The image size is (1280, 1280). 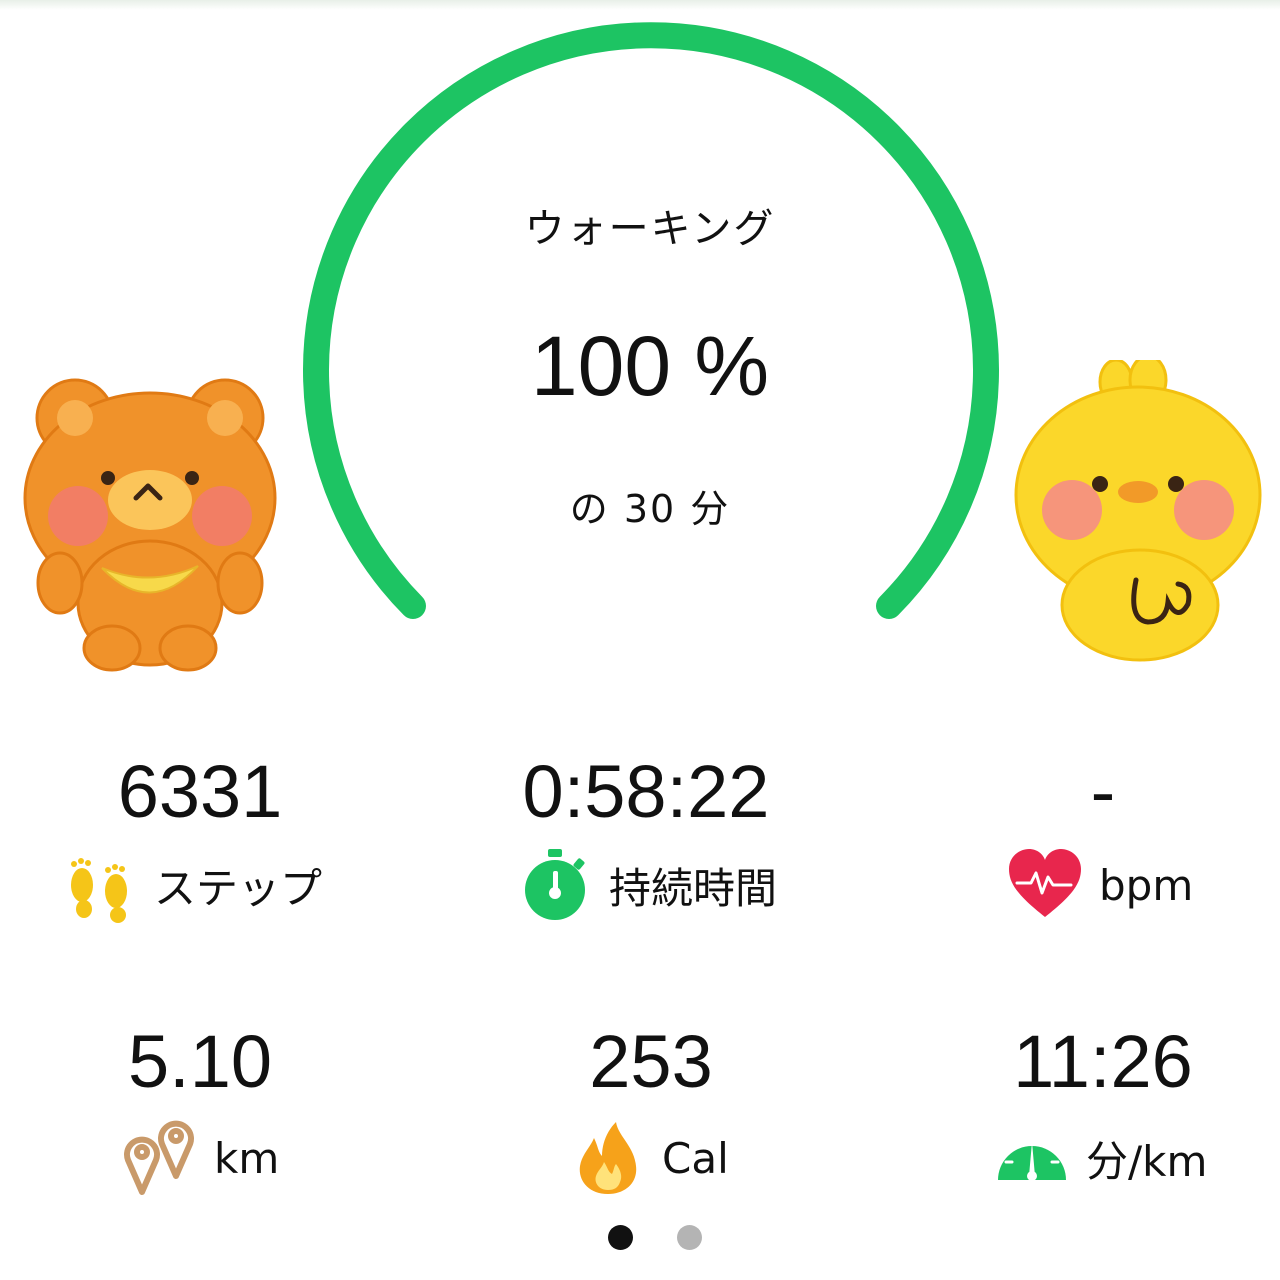 I want to click on heart-rate-label: bpm, so click(x=1099, y=885).